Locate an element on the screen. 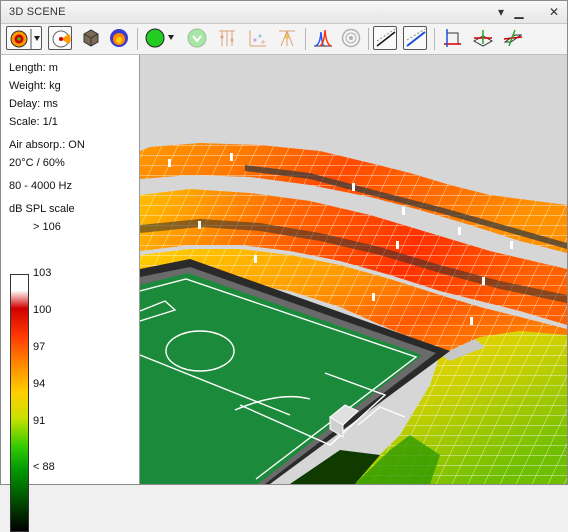  scale-tick: 100 is located at coordinates (42, 310).